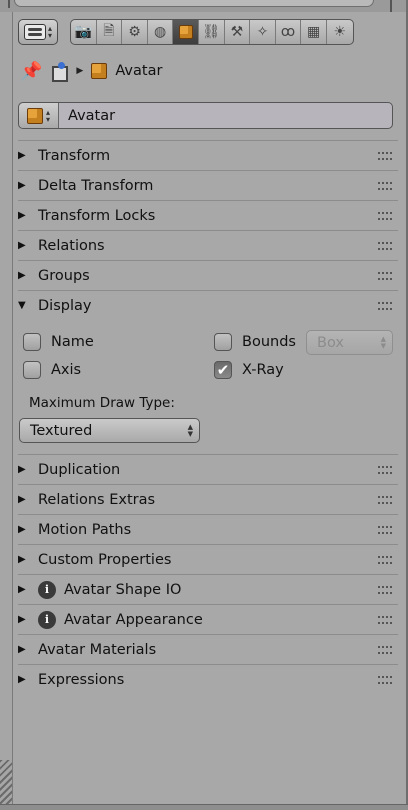  Describe the element at coordinates (109, 430) in the screenshot. I see `max-draw-type-select: Textured ▲ ▼` at that location.